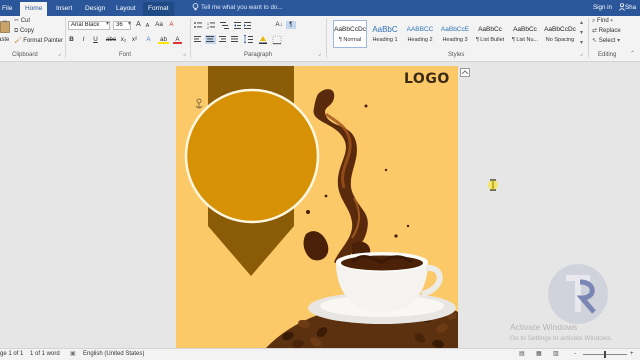 The height and width of the screenshot is (360, 640). Describe the element at coordinates (210, 39) in the screenshot. I see `align-center-icon` at that location.